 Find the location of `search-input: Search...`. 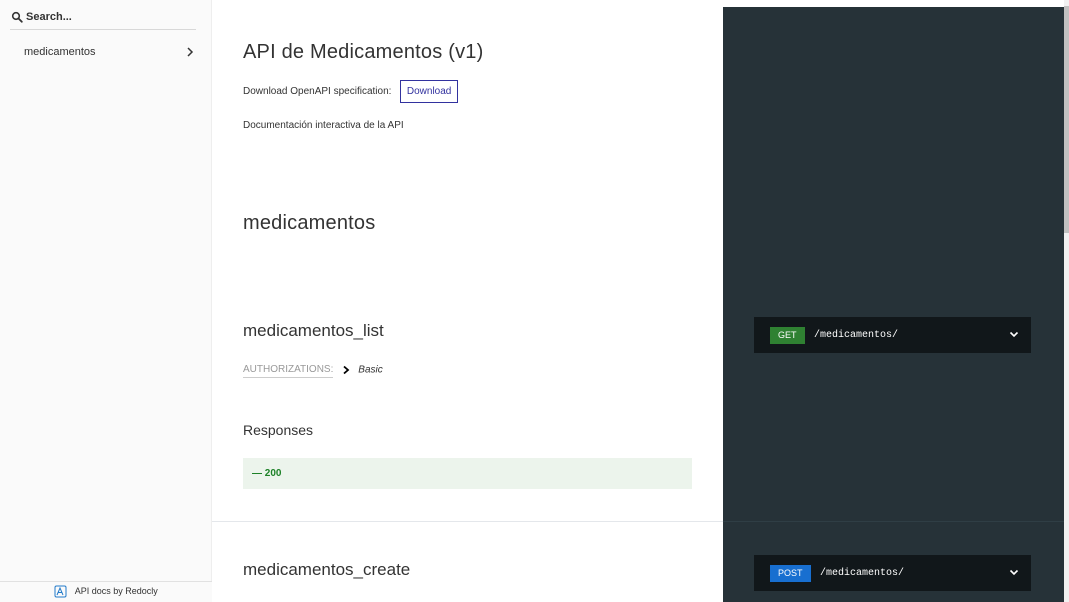

search-input: Search... is located at coordinates (49, 17).